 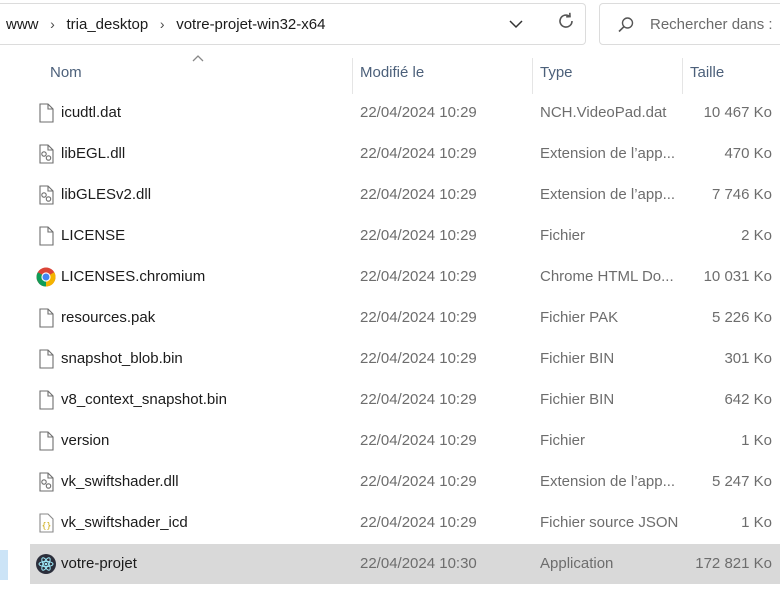 I want to click on search-placeholder: Rechercher dans :, so click(x=711, y=24).